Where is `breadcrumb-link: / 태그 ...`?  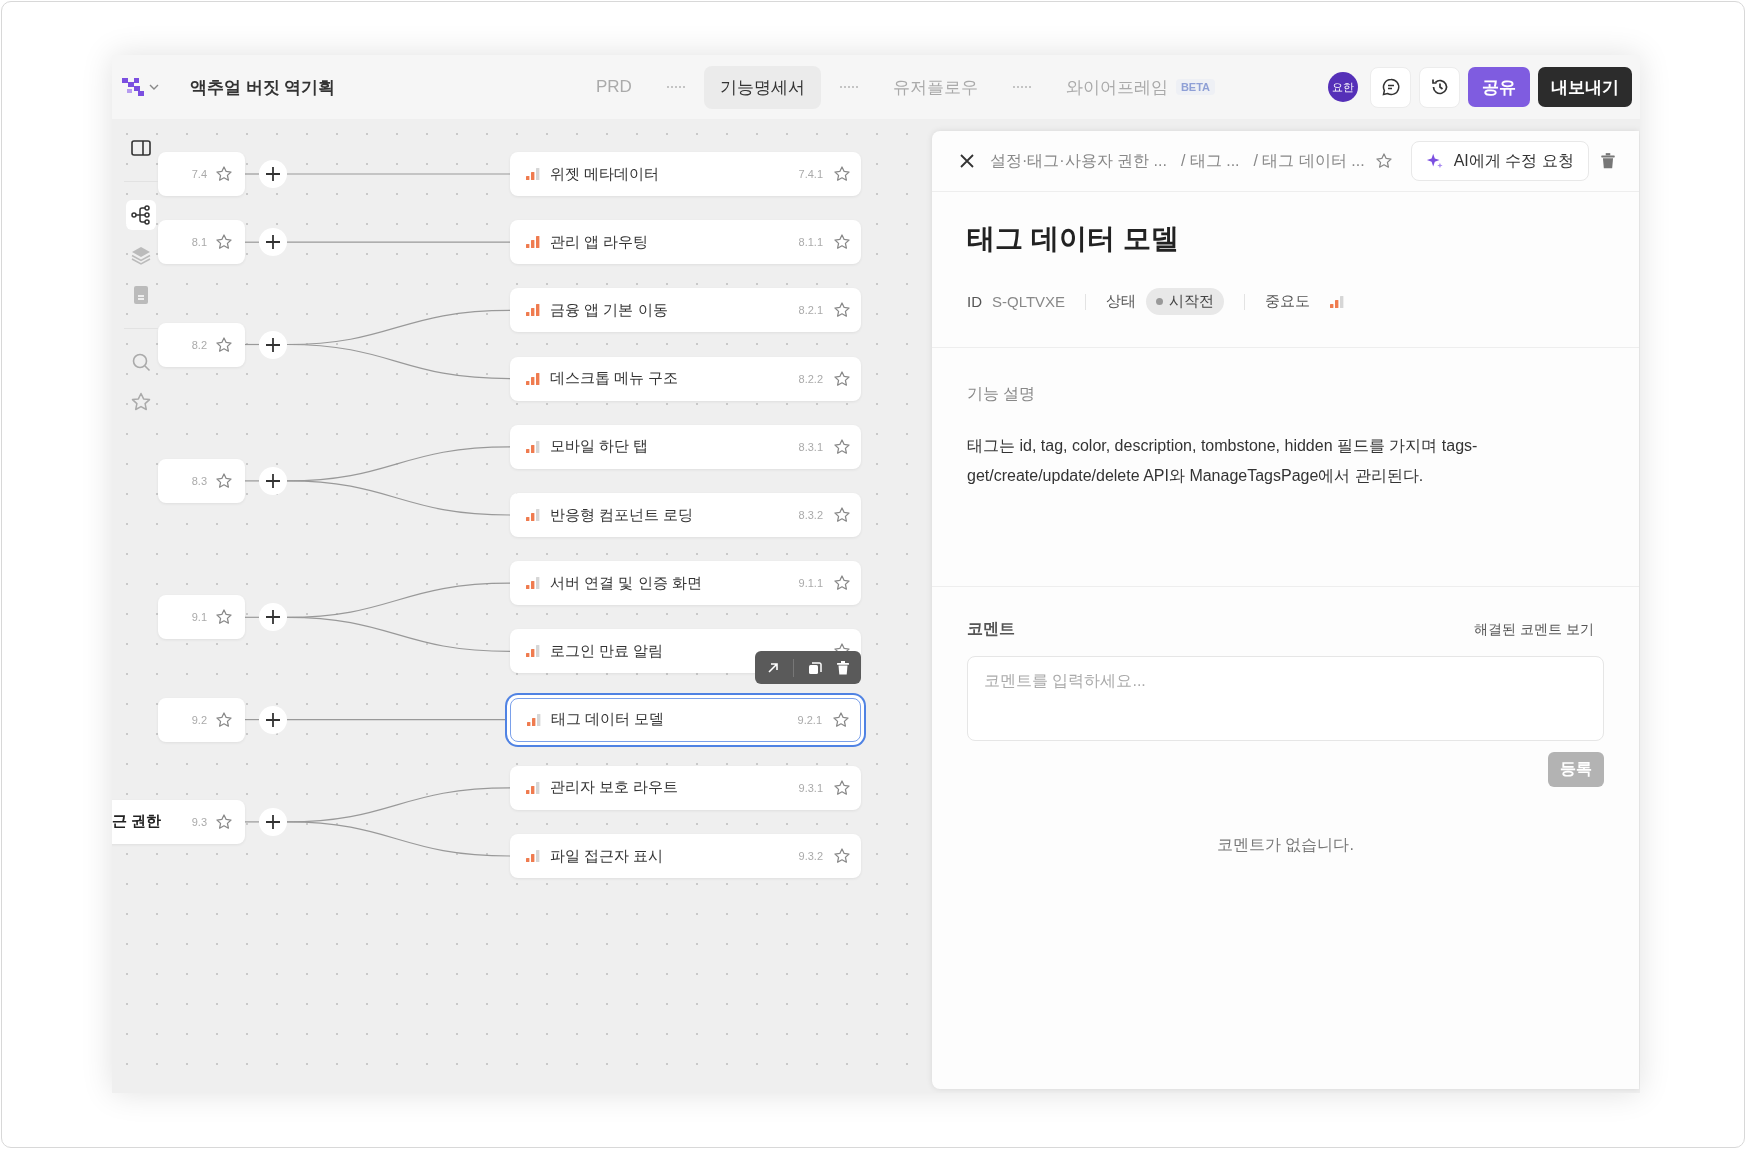 breadcrumb-link: / 태그 ... is located at coordinates (1210, 161).